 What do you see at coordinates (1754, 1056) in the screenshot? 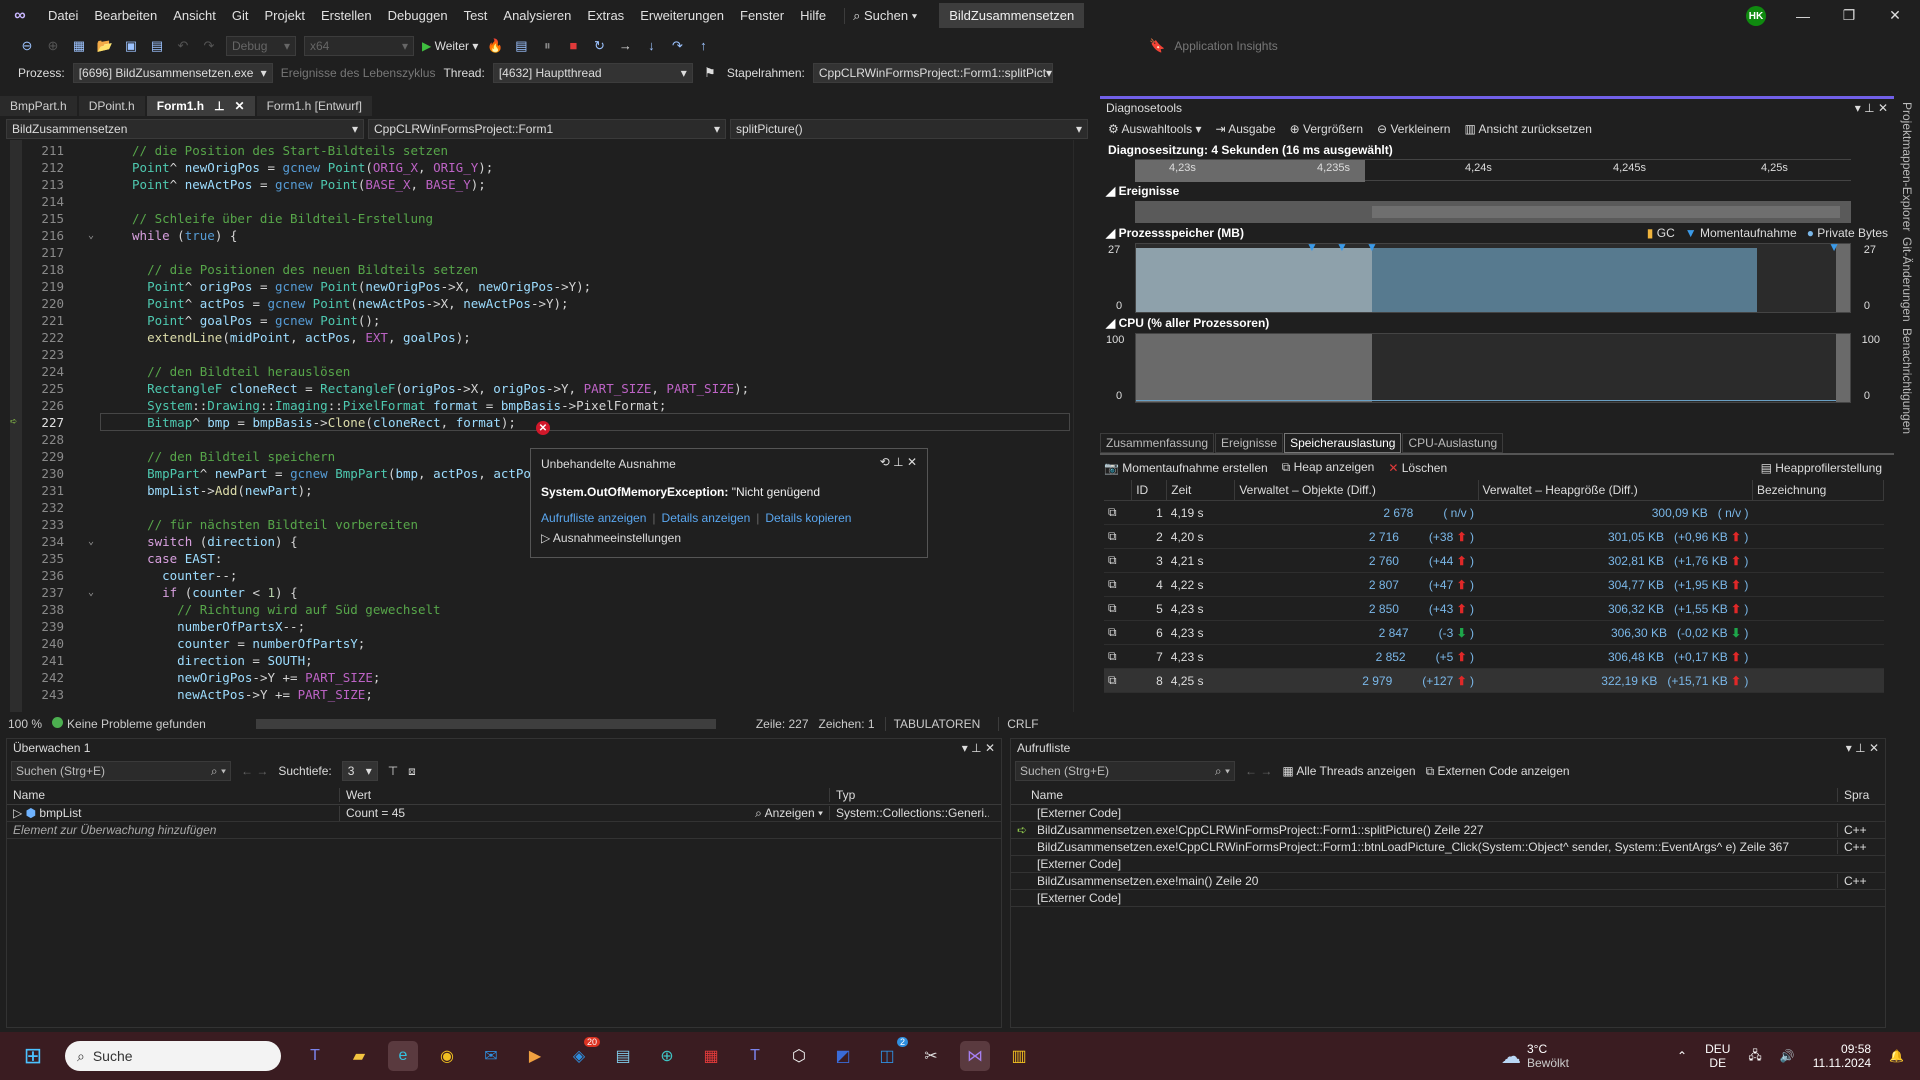
I see `network-icon: 🖧` at bounding box center [1754, 1056].